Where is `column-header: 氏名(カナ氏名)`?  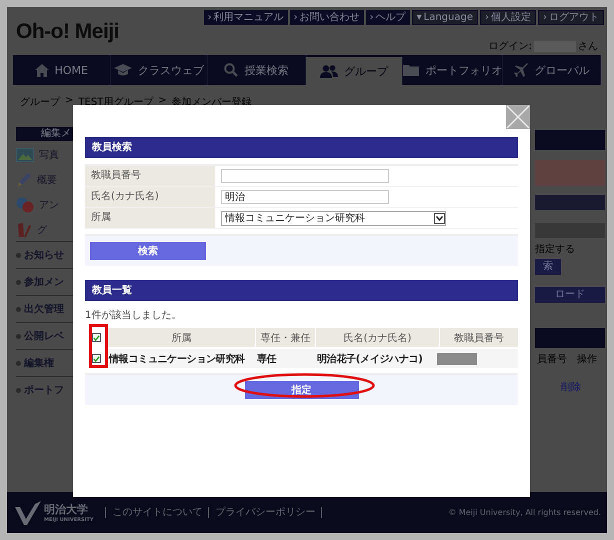
column-header: 氏名(カナ氏名) is located at coordinates (377, 337).